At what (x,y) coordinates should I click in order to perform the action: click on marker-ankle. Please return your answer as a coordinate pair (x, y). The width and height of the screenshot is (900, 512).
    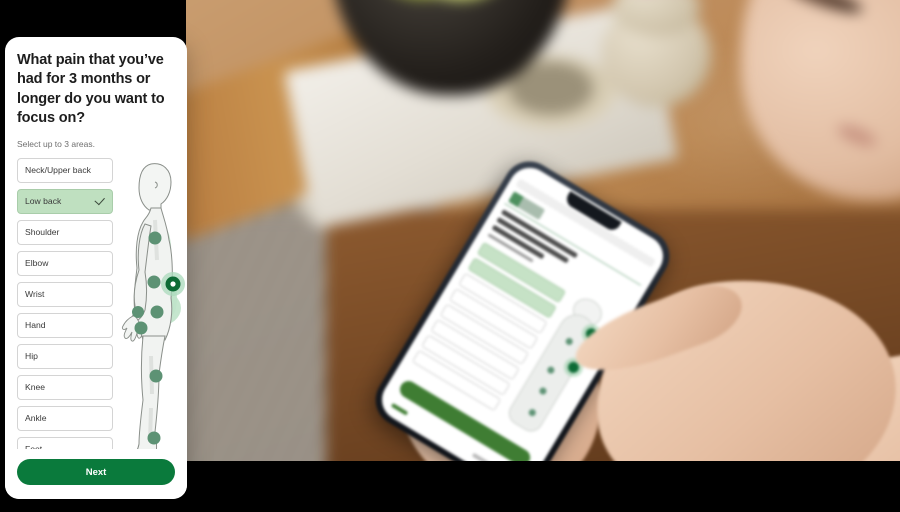
    Looking at the image, I should click on (154, 438).